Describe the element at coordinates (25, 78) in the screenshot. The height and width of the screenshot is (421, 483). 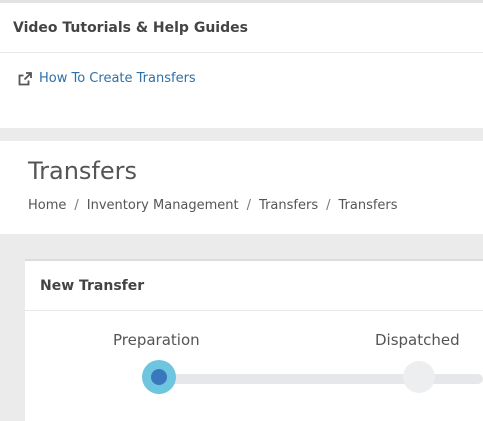
I see `external-link-icon` at that location.